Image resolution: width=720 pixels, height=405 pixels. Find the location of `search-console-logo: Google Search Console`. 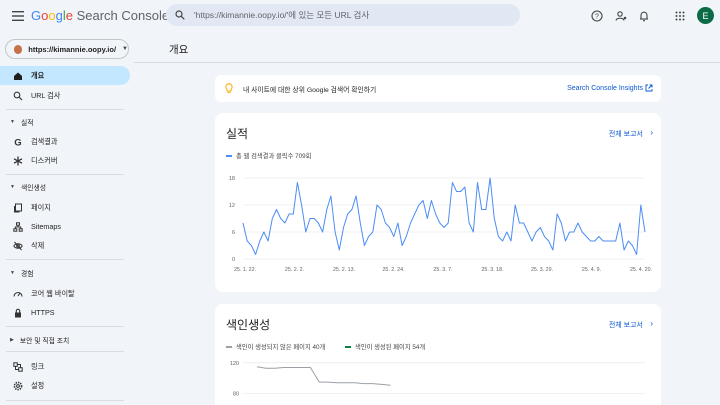

search-console-logo: Google Search Console is located at coordinates (100, 15).